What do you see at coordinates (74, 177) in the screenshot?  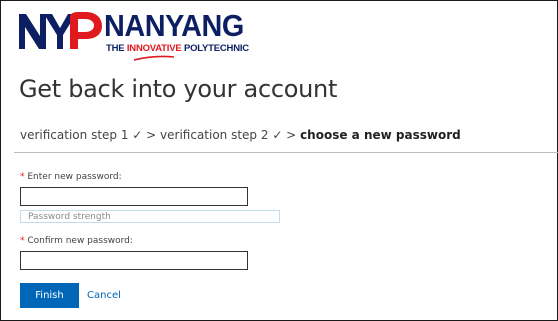 I see `new-password-label-text: Enter new password:` at bounding box center [74, 177].